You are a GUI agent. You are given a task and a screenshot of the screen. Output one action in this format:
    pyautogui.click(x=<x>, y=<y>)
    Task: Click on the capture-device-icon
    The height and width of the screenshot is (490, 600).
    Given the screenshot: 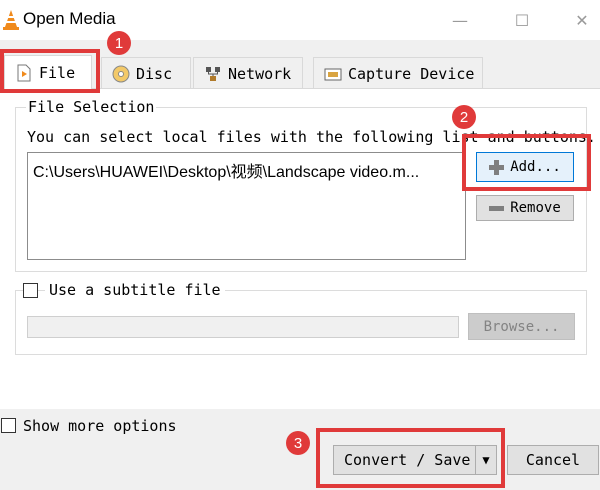 What is the action you would take?
    pyautogui.click(x=333, y=74)
    